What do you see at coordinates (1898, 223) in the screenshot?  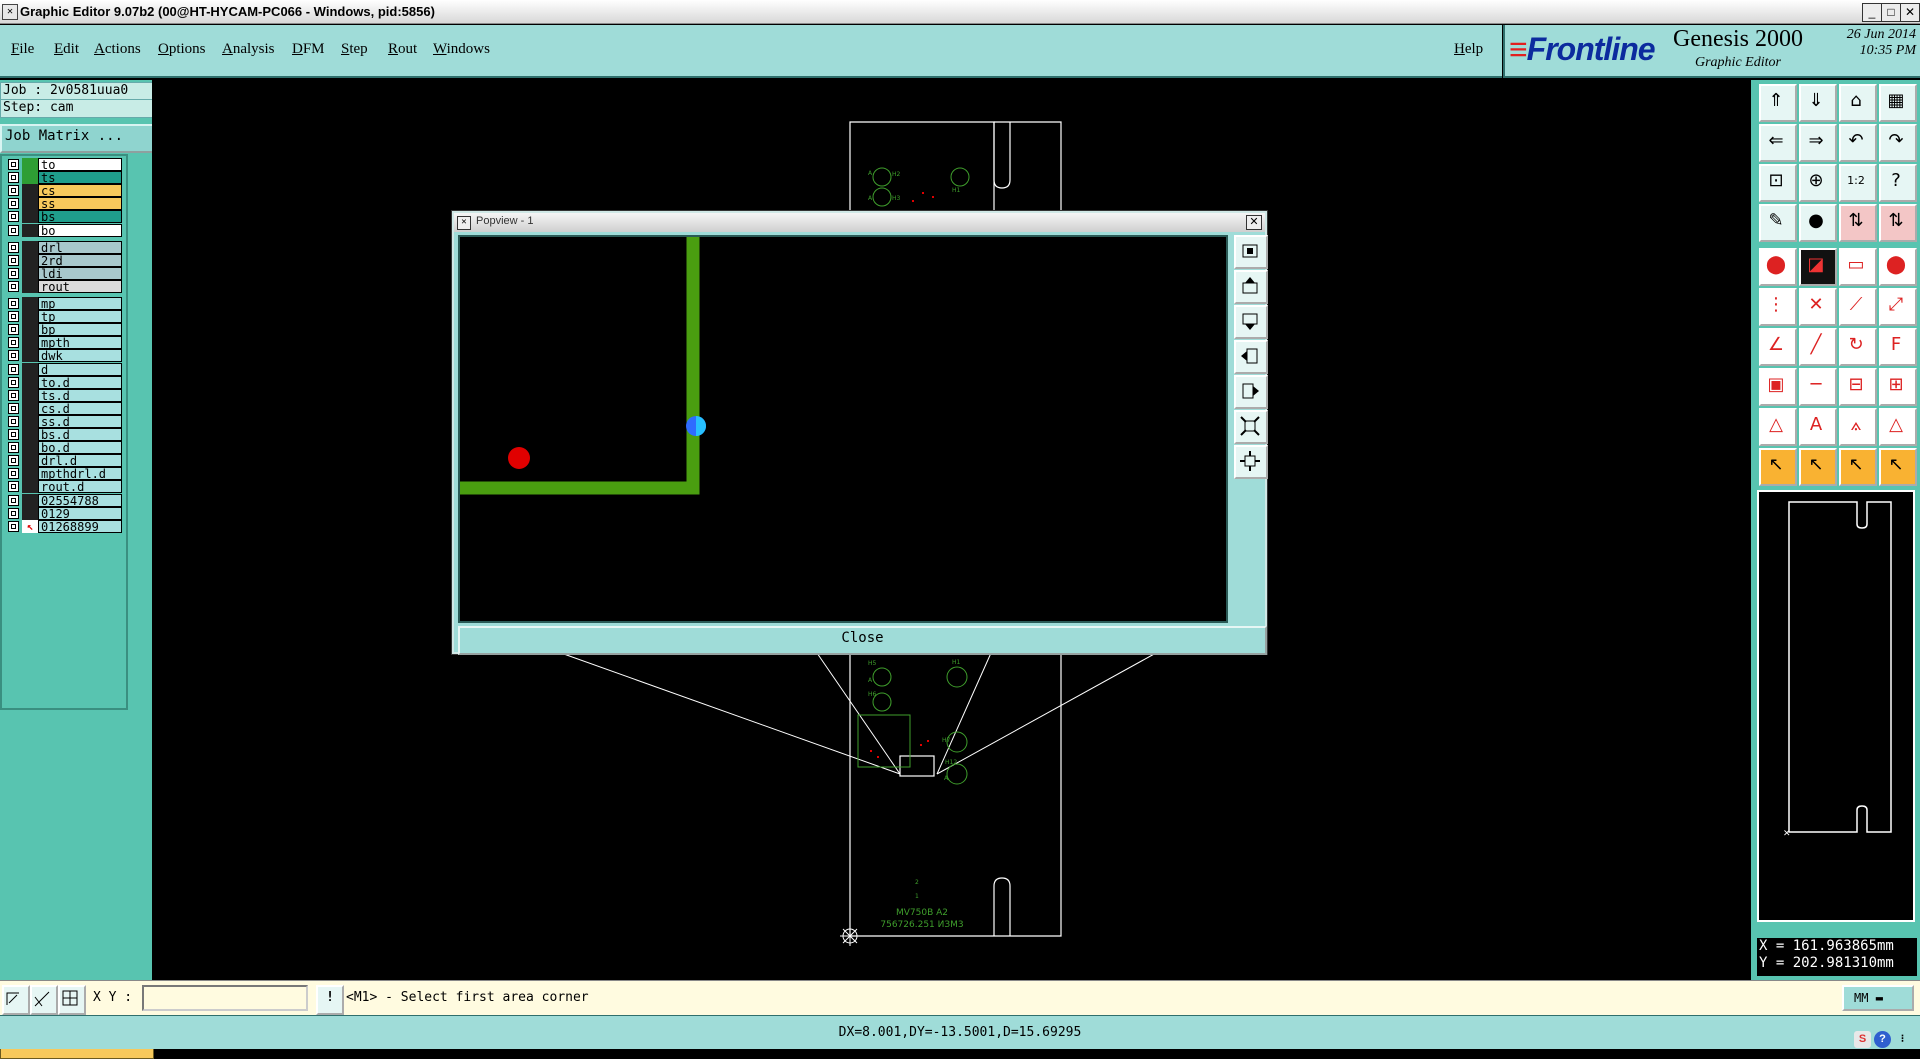 I see `net-down-icon: ⇅` at bounding box center [1898, 223].